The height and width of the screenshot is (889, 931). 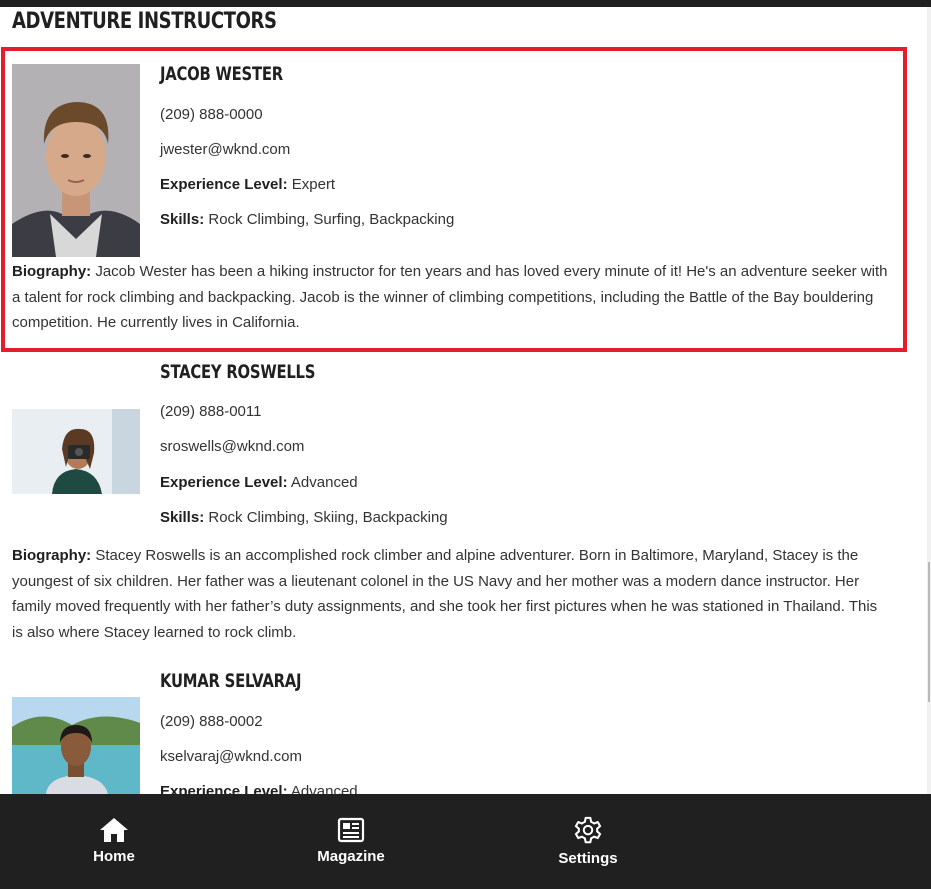 I want to click on instructor-email: kselvaraj@wknd.com, so click(x=231, y=756).